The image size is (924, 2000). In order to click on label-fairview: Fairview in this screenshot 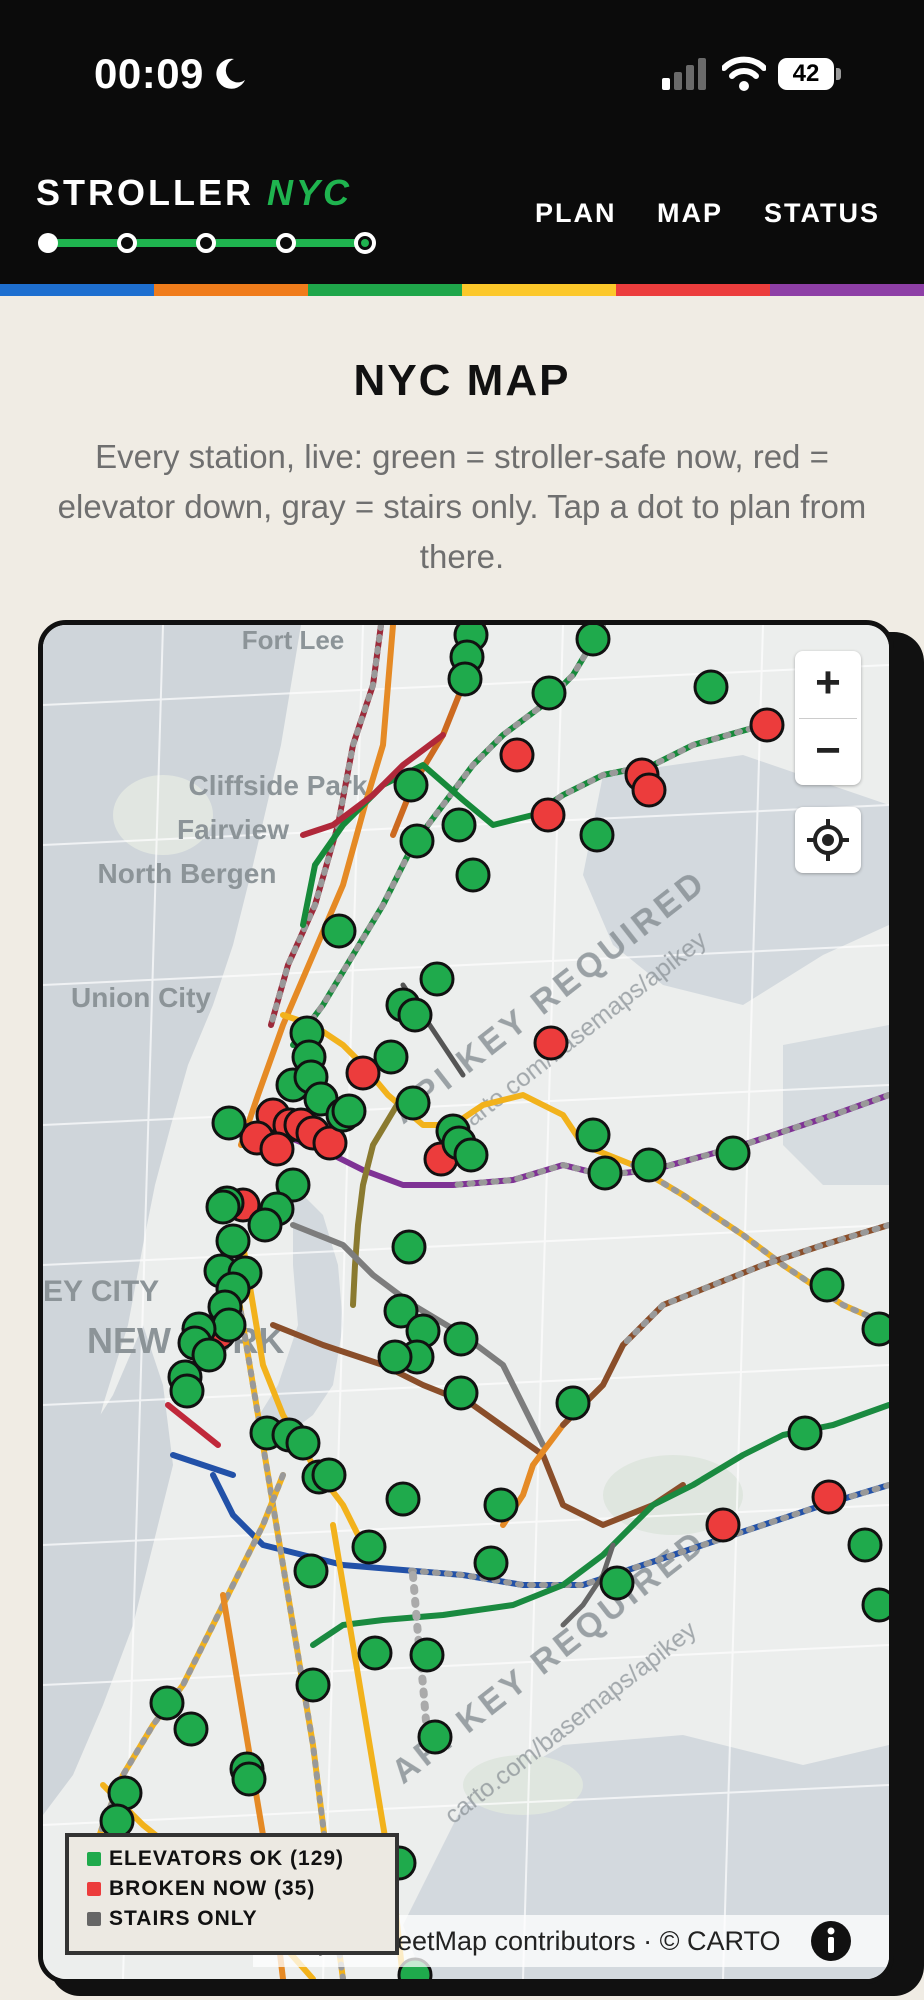, I will do `click(233, 829)`.